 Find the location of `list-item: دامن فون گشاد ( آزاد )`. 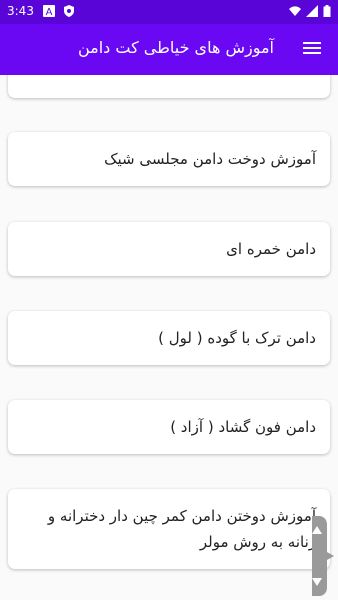

list-item: دامن فون گشاد ( آزاد ) is located at coordinates (169, 427).